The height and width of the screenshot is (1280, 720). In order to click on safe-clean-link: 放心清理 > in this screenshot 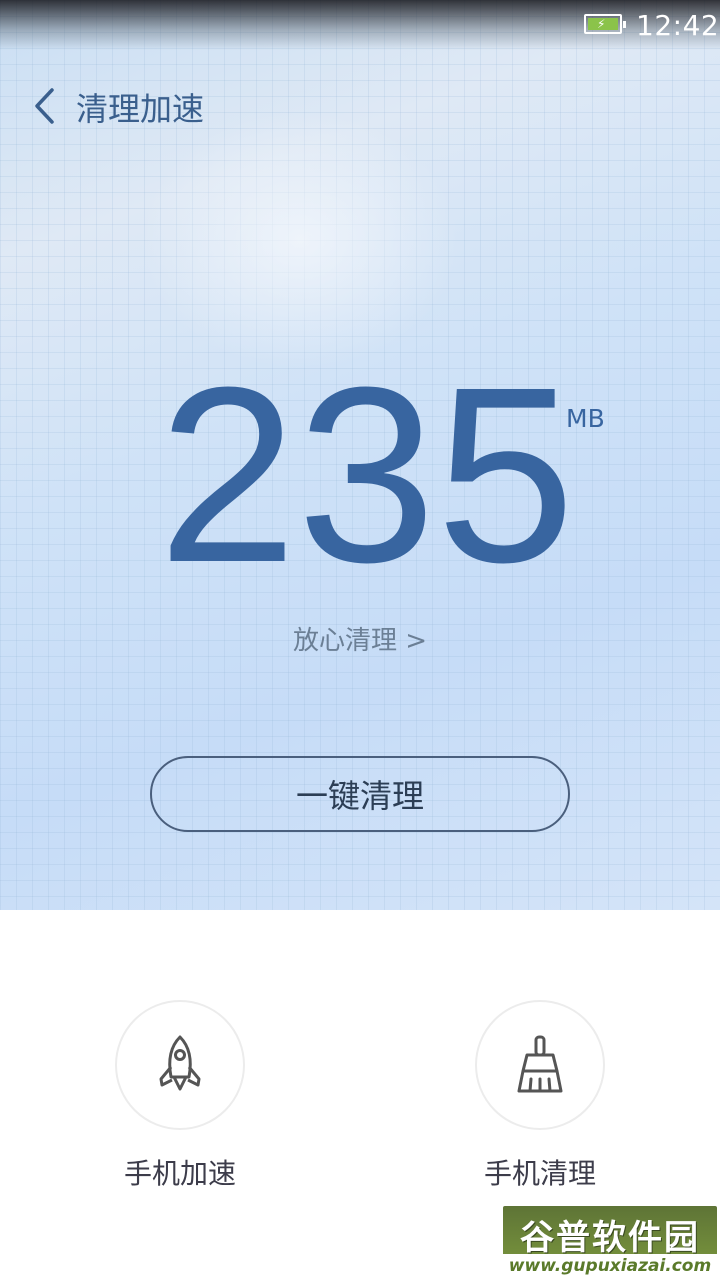, I will do `click(360, 638)`.